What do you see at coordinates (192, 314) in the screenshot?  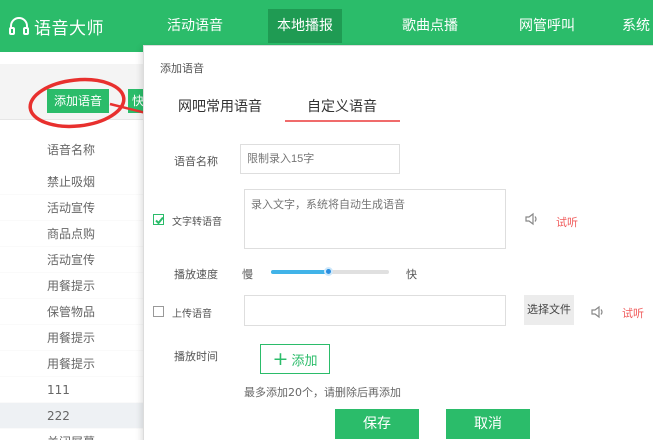 I see `upload-label: 上传语音` at bounding box center [192, 314].